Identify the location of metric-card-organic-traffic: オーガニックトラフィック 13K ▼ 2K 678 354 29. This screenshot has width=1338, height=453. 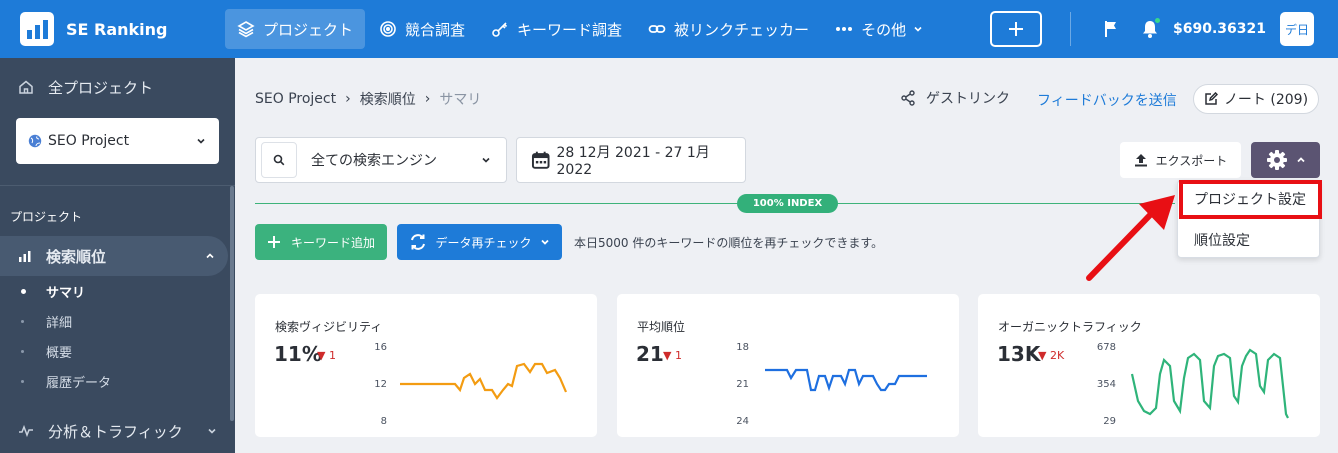
(1149, 365).